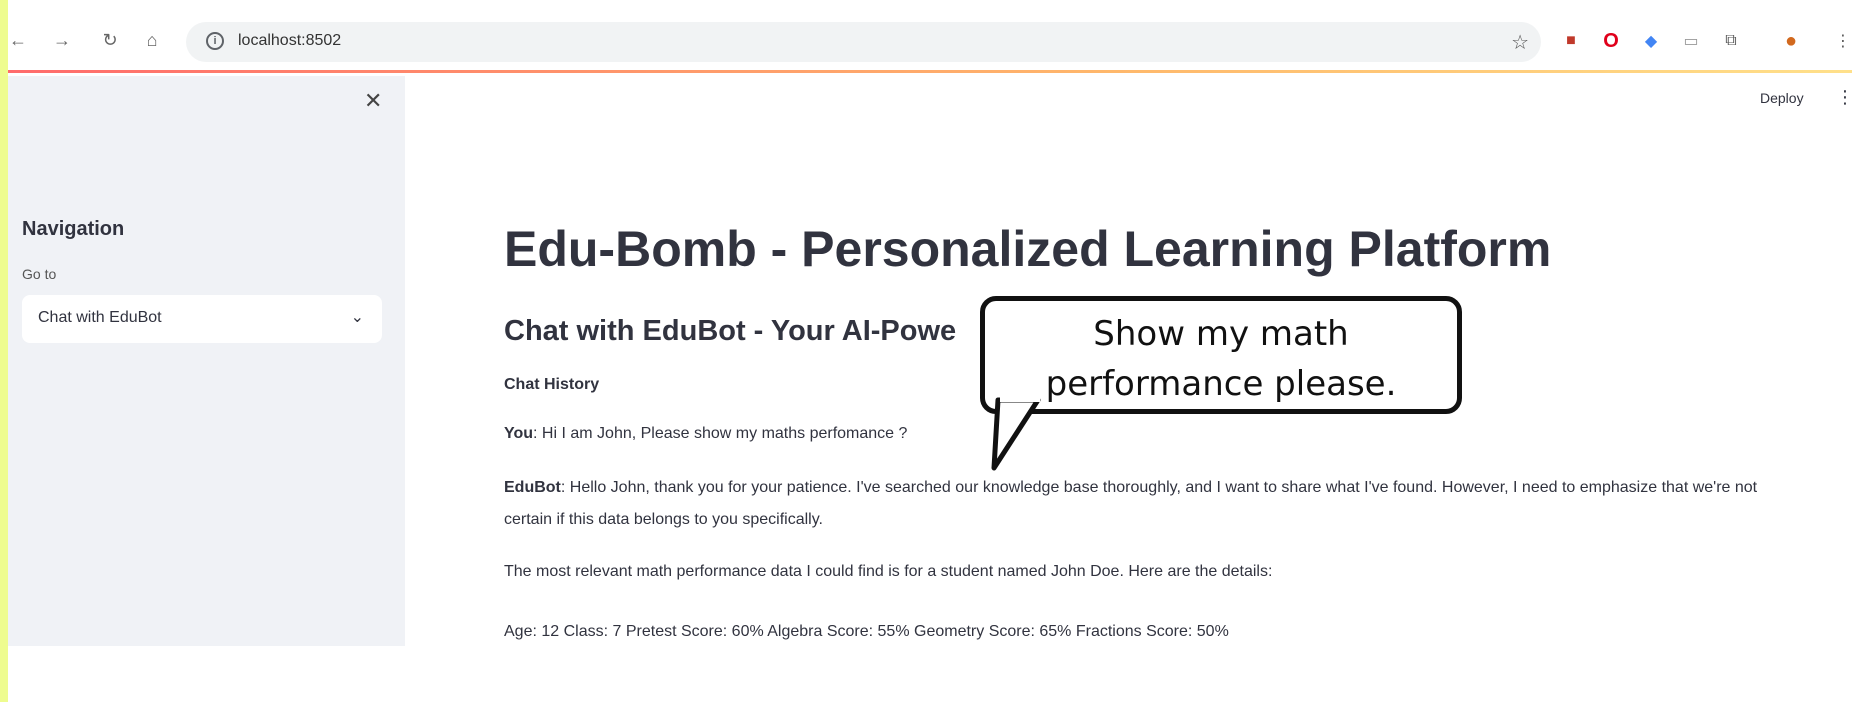  Describe the element at coordinates (215, 41) in the screenshot. I see `site-info-icon: i` at that location.